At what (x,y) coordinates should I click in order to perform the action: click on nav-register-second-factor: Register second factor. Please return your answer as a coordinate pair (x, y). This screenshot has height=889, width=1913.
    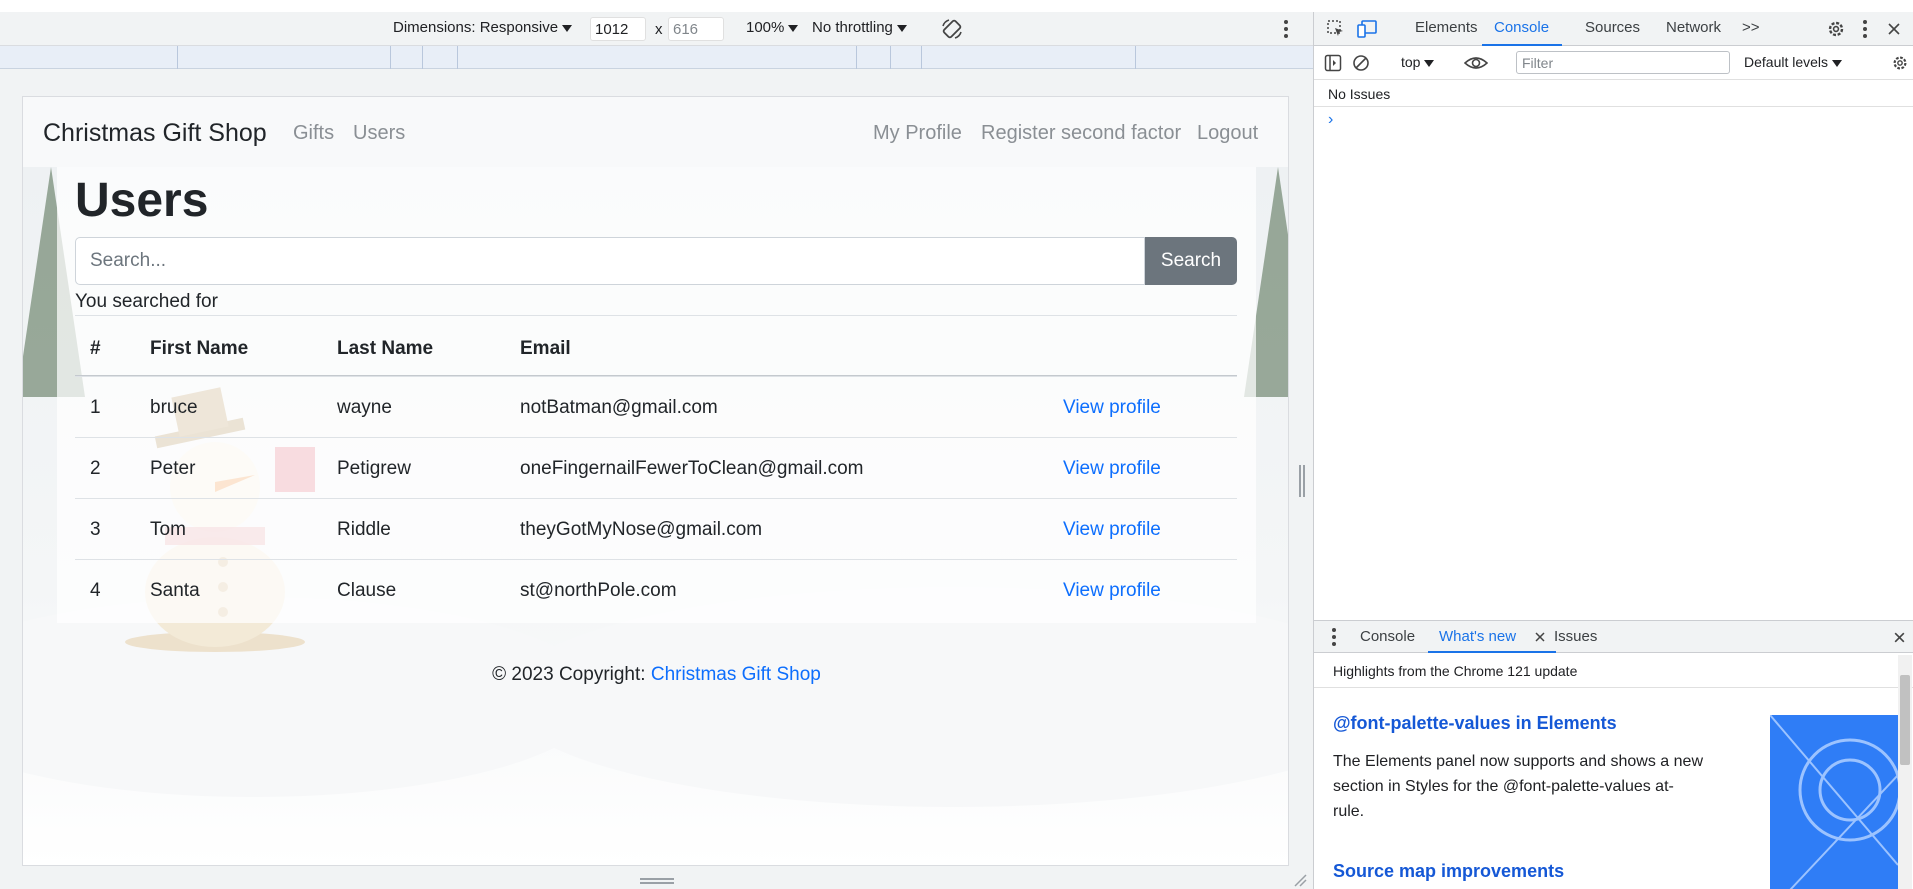
    Looking at the image, I should click on (1081, 133).